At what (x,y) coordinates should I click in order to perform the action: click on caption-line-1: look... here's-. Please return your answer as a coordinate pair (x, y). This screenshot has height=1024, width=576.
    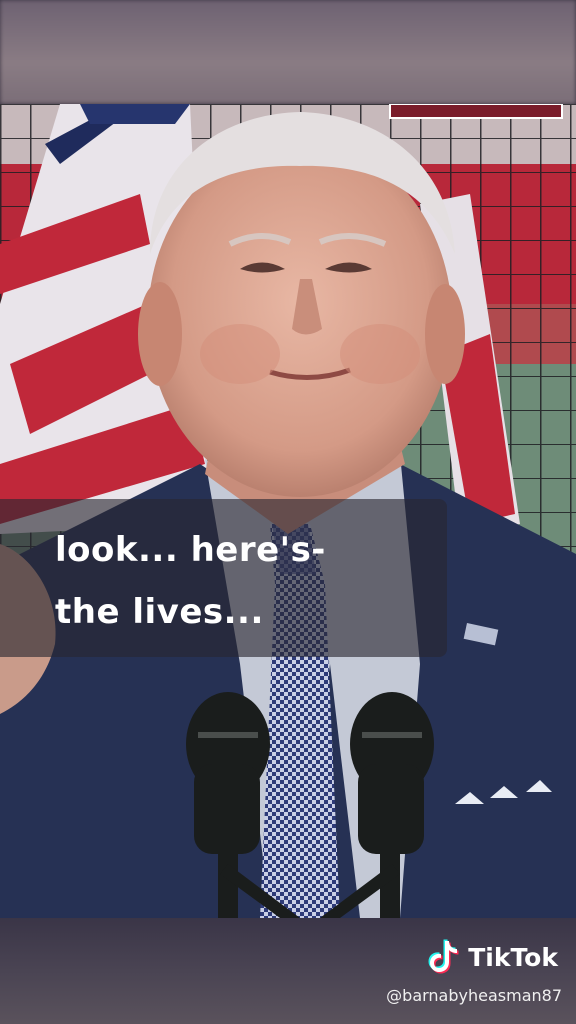
    Looking at the image, I should click on (190, 550).